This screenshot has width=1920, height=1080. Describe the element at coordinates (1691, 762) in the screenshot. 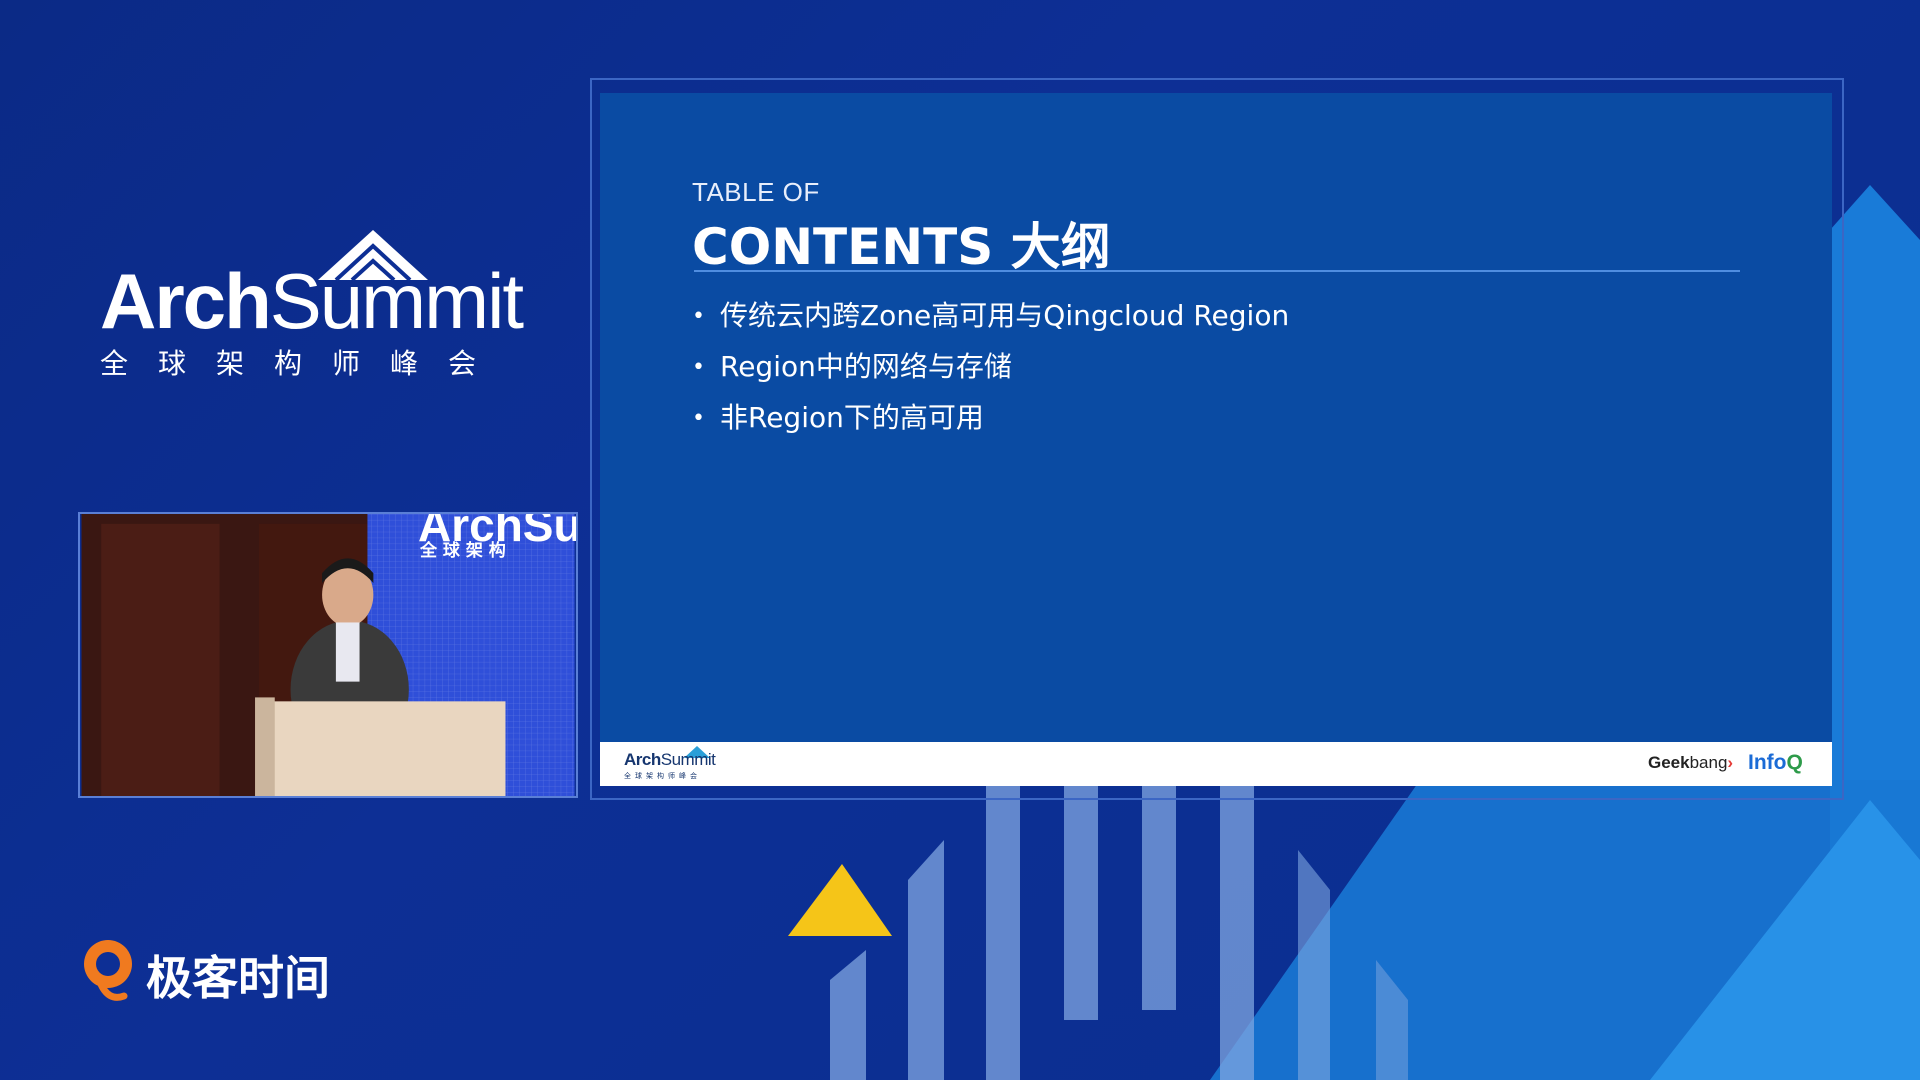

I see `geekbang-logo: Geekbang›` at that location.